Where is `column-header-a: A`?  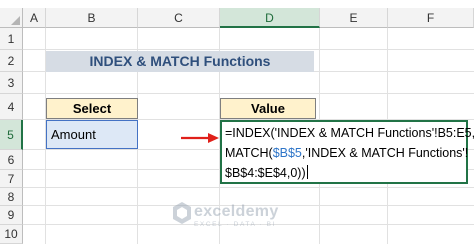
column-header-a: A is located at coordinates (34, 18).